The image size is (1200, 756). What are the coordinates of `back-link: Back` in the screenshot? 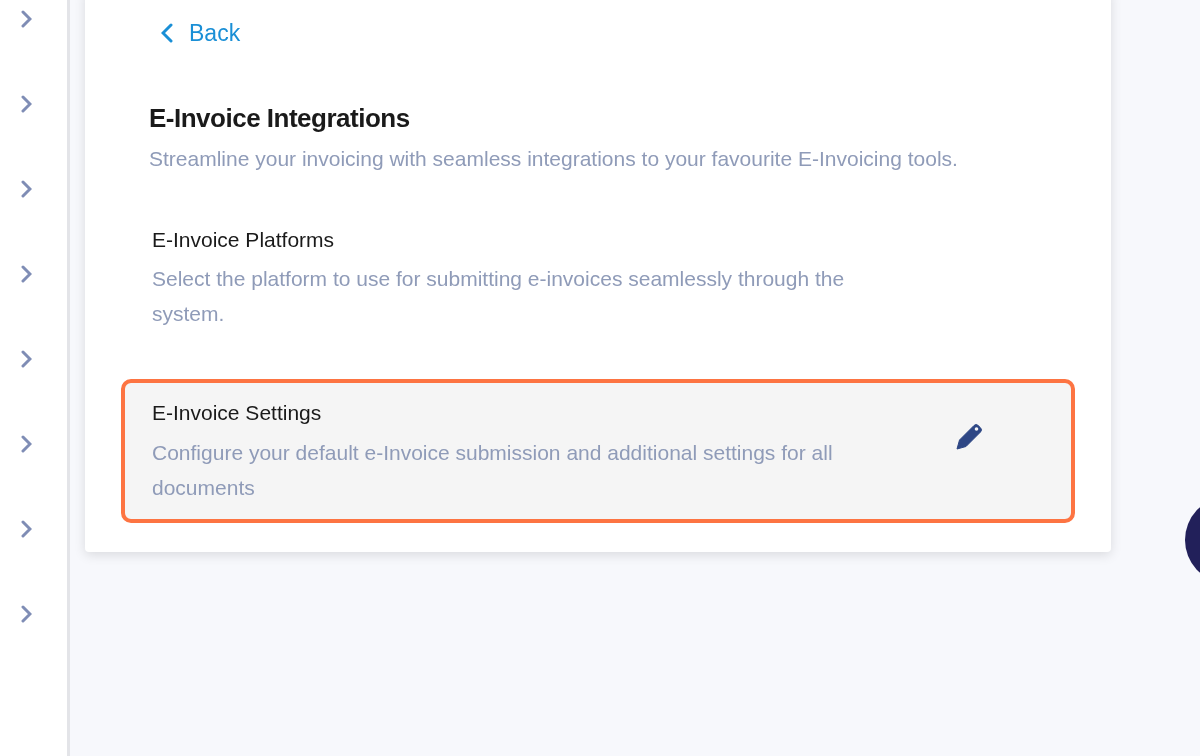 It's located at (201, 33).